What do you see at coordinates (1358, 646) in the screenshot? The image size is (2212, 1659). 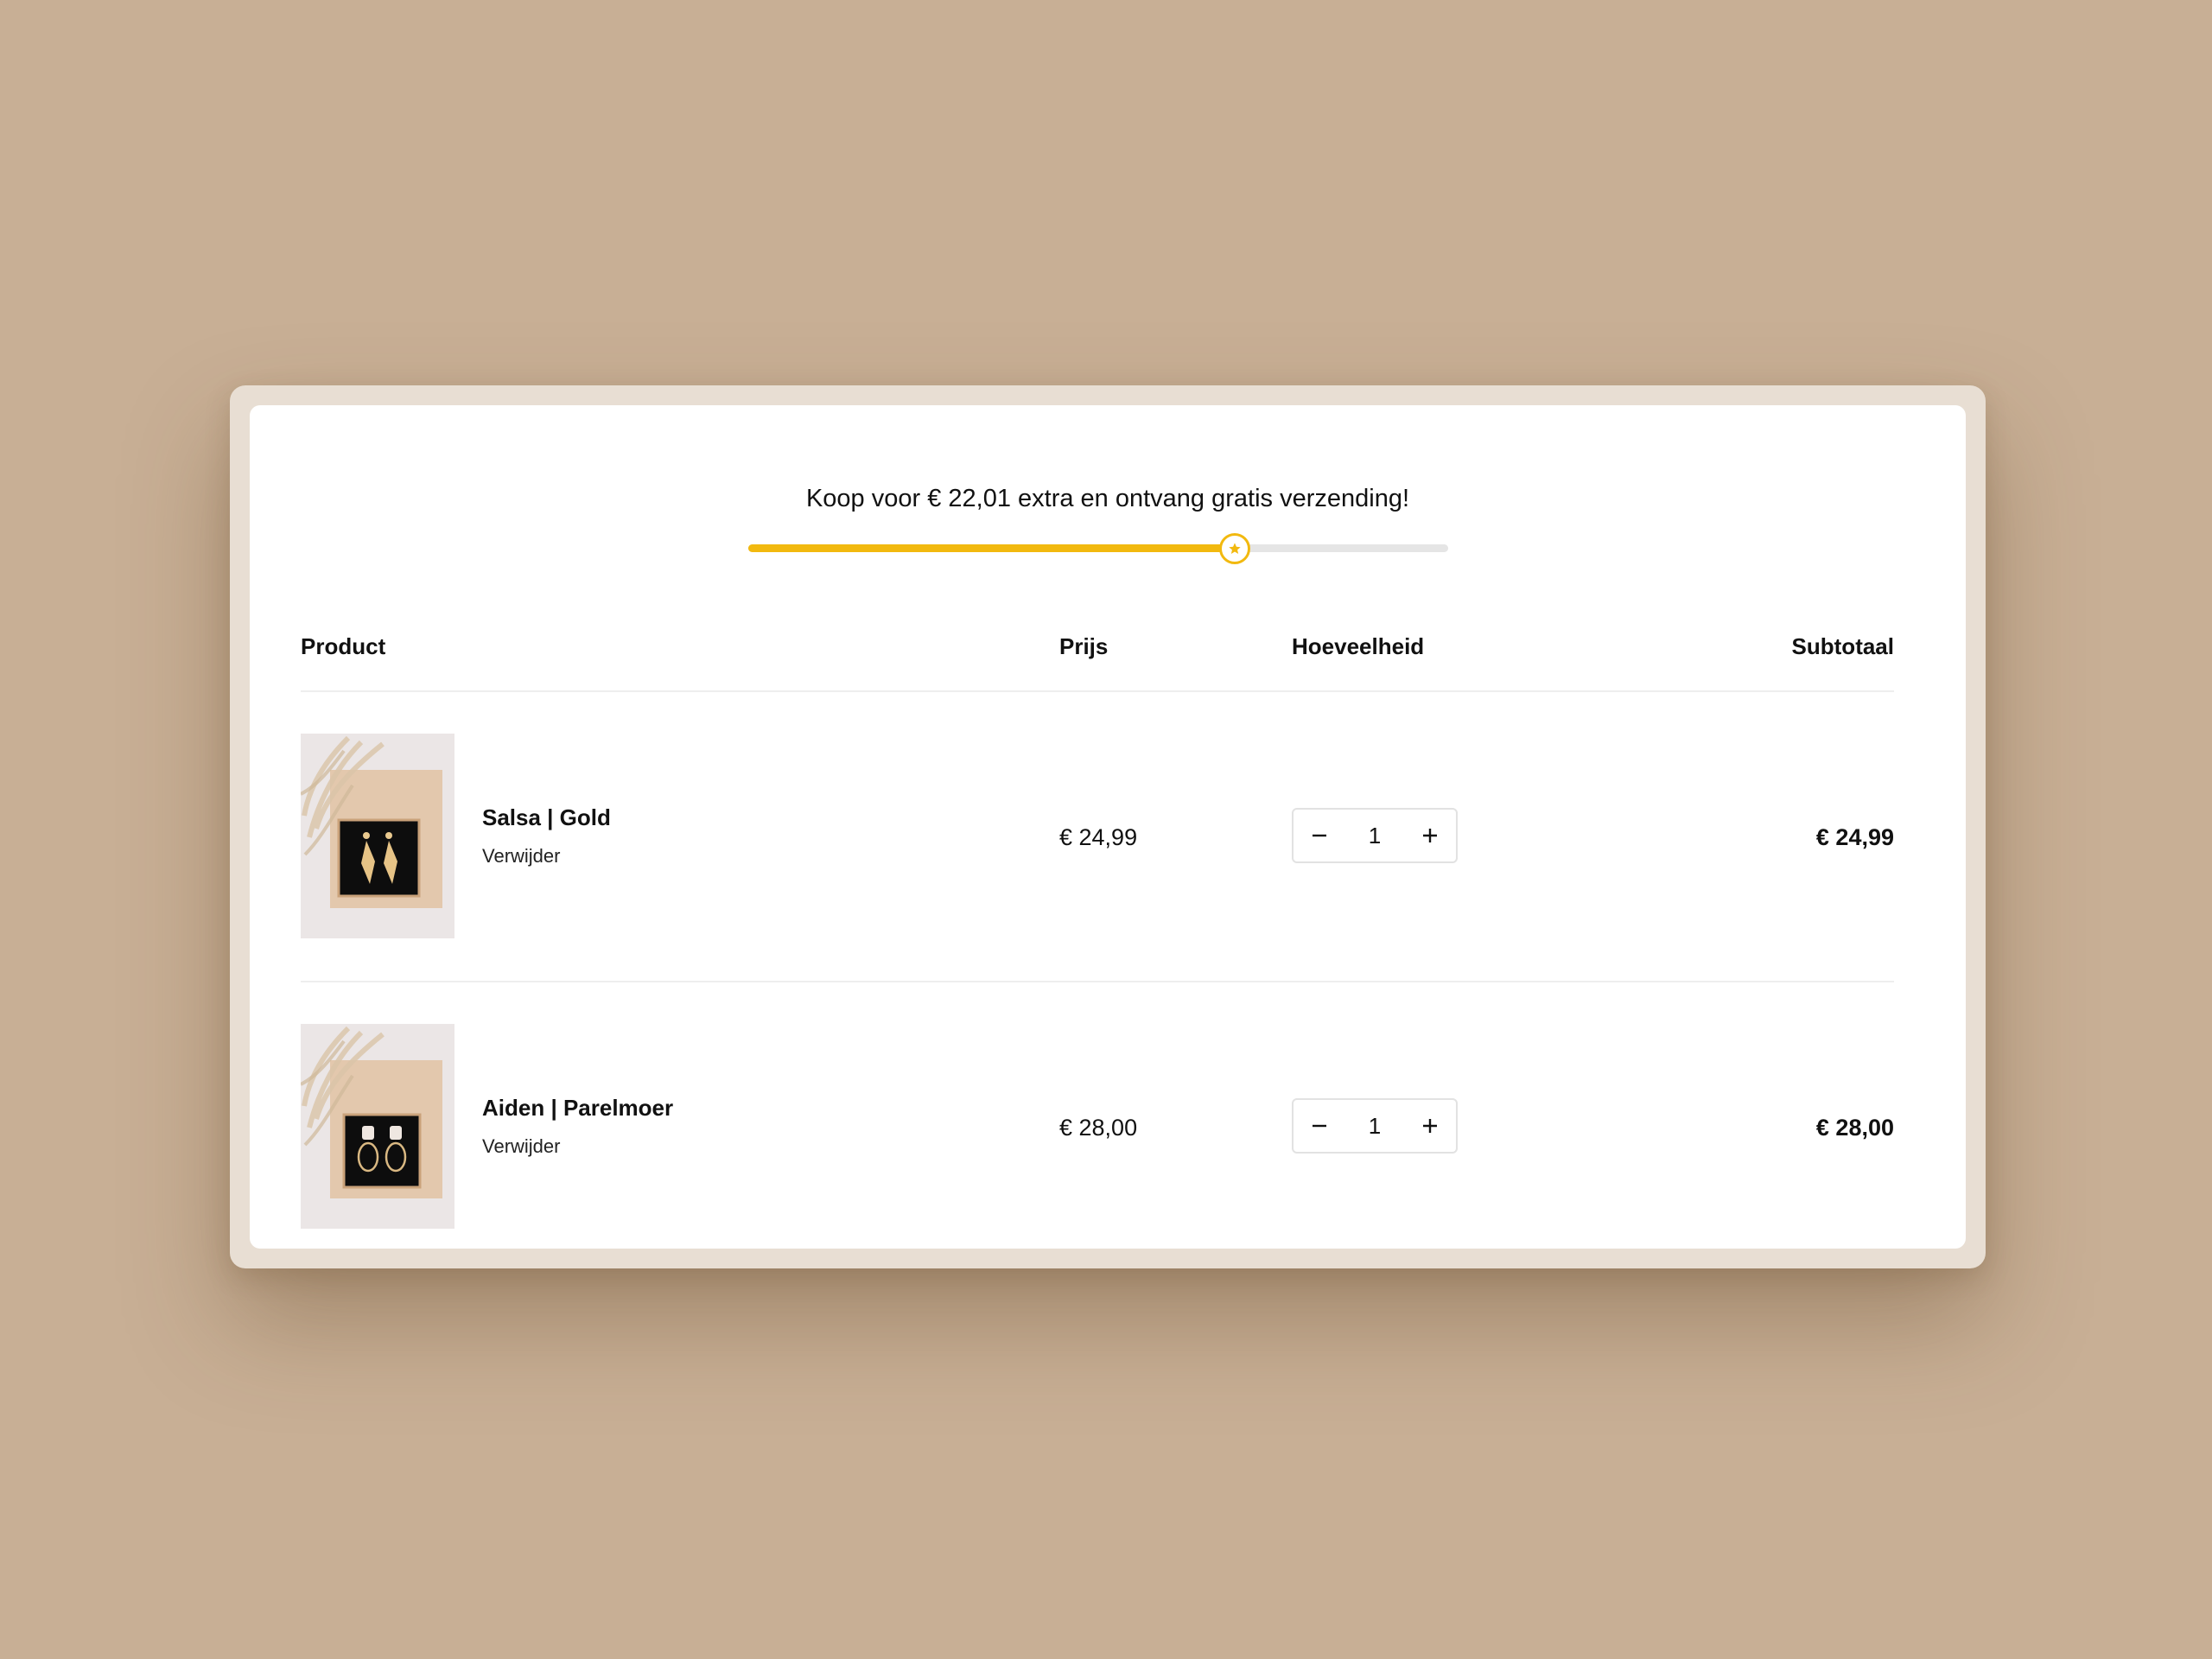 I see `header-quantity: Hoeveelheid` at bounding box center [1358, 646].